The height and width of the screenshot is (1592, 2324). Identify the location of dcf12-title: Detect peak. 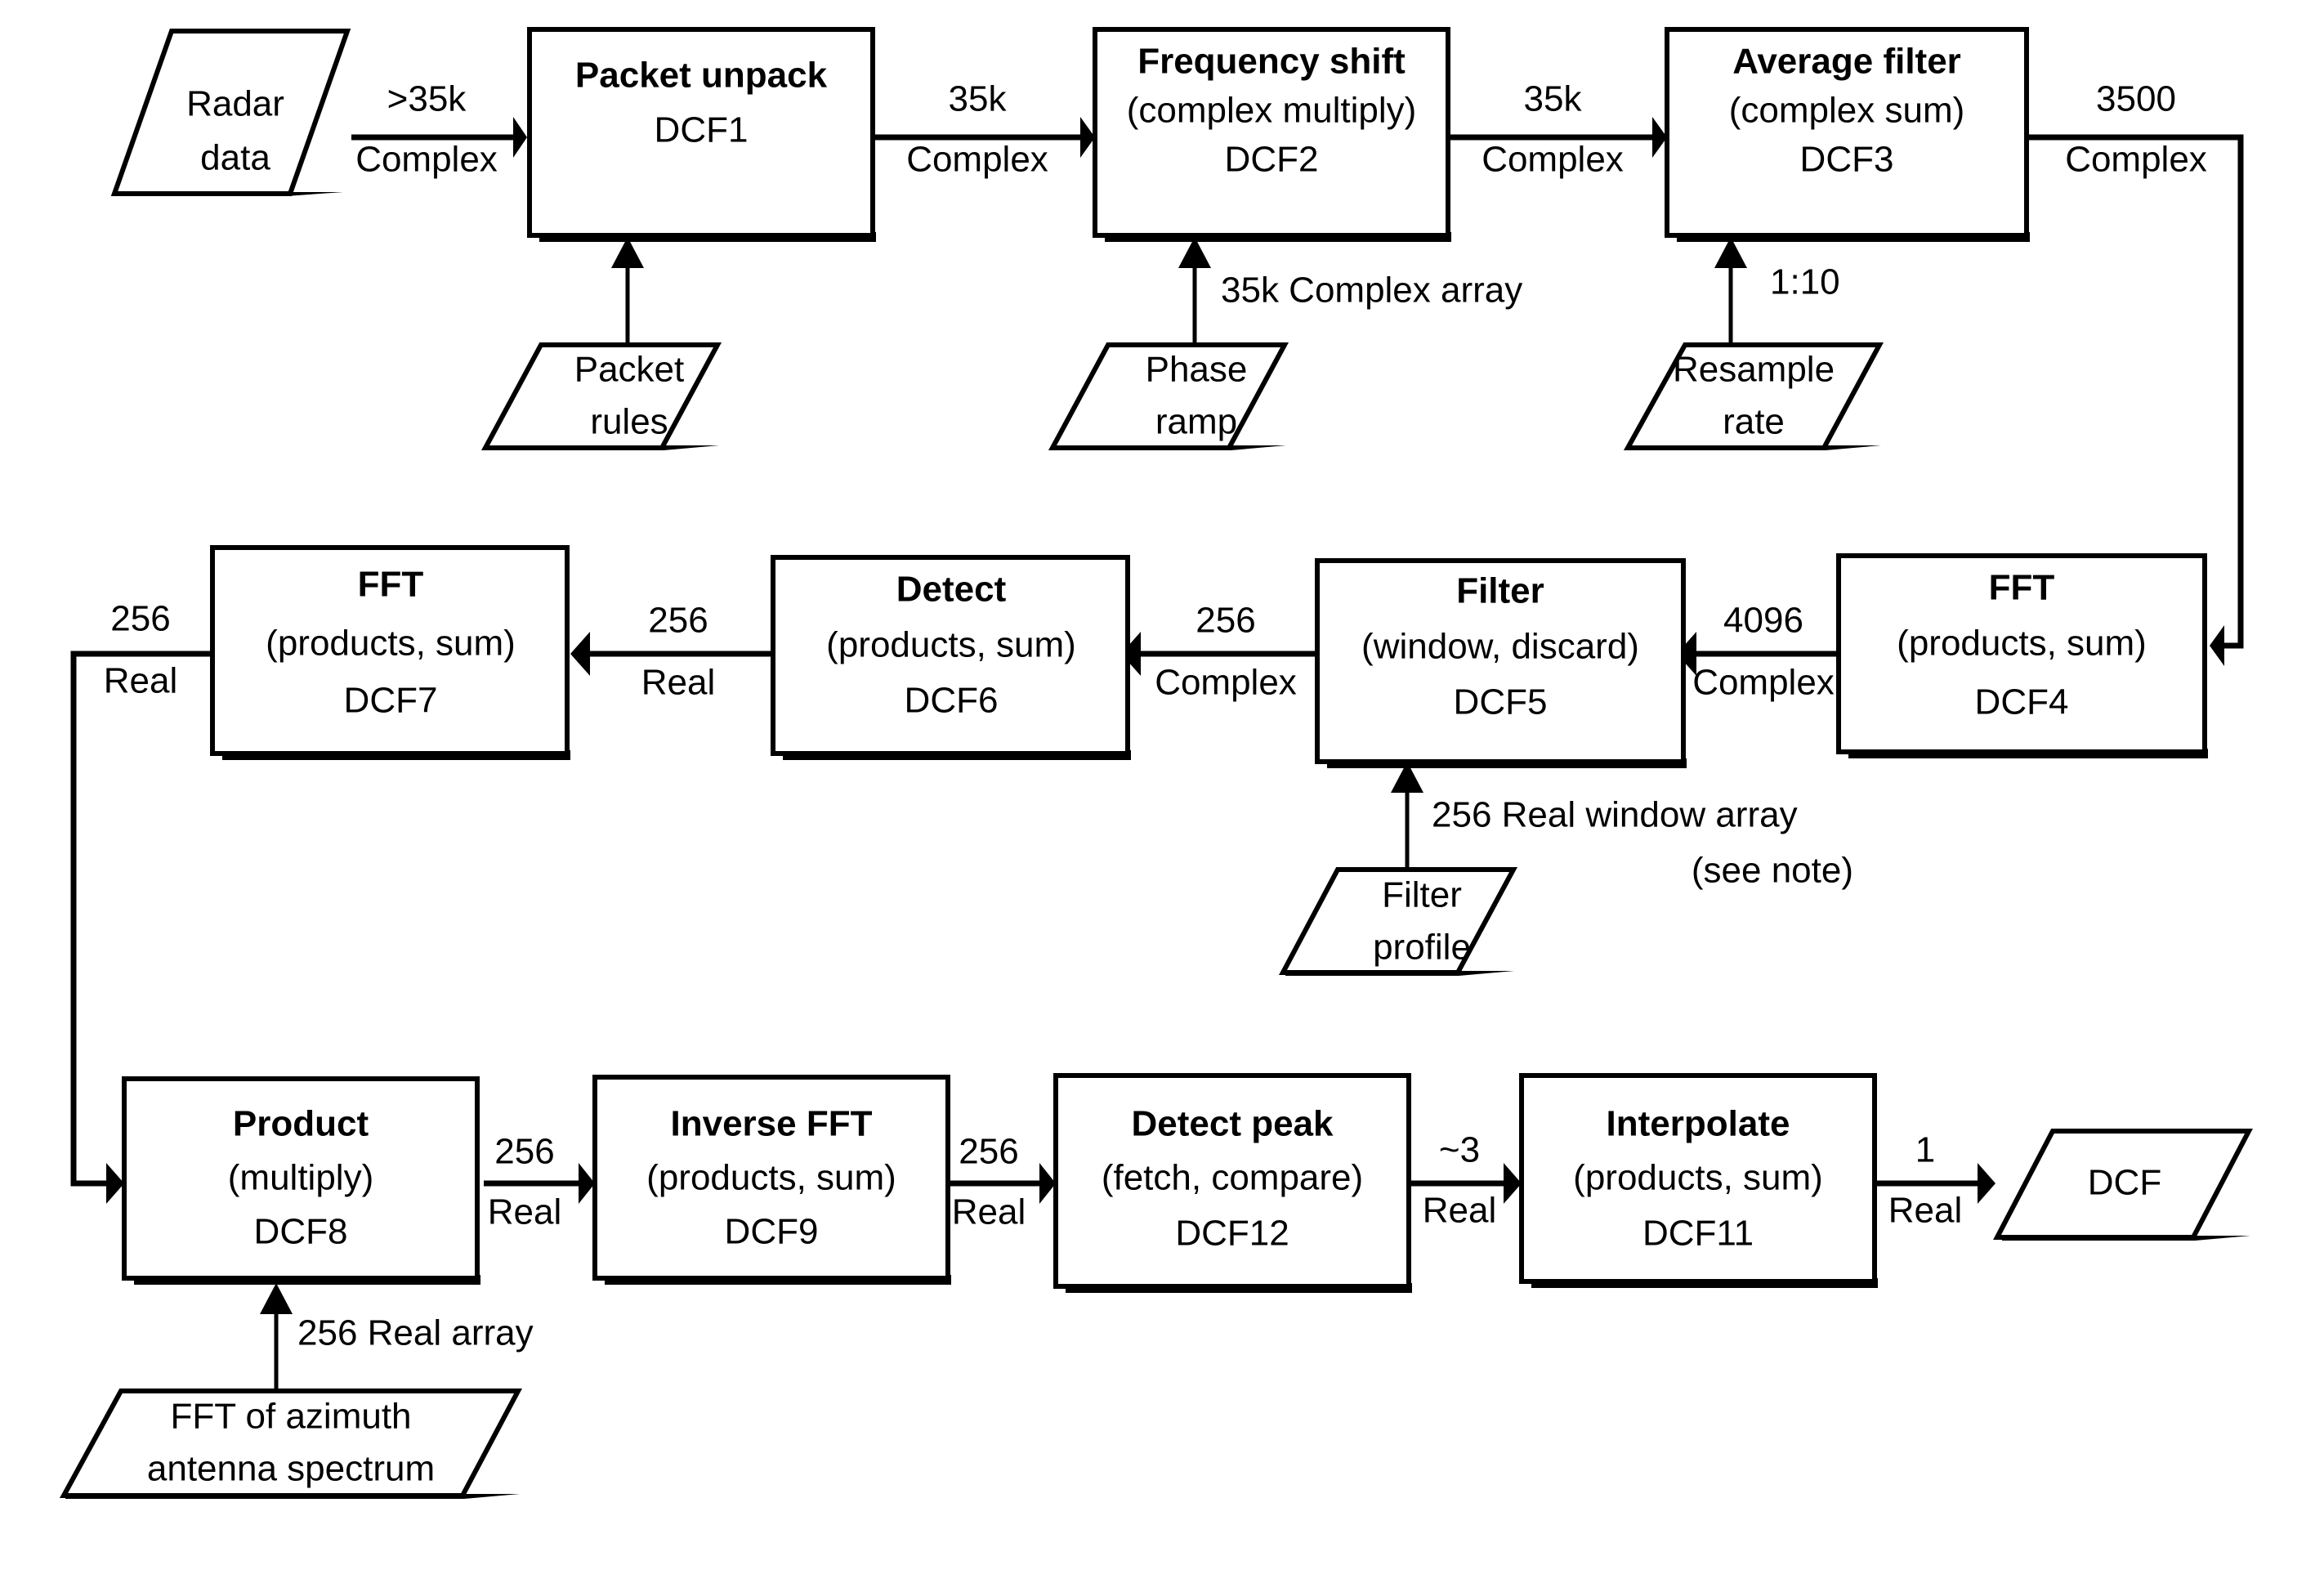
(1232, 1124).